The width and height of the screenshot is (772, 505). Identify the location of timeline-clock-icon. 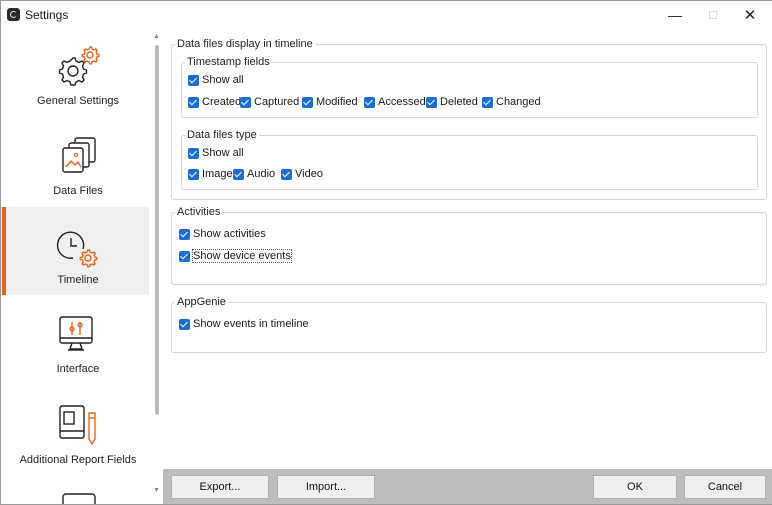
(77, 249).